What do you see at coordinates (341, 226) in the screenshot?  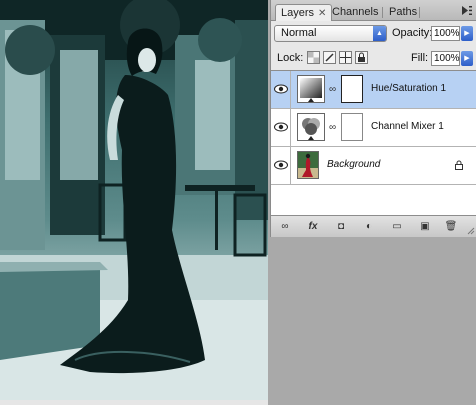 I see `add-mask-icon: ◘` at bounding box center [341, 226].